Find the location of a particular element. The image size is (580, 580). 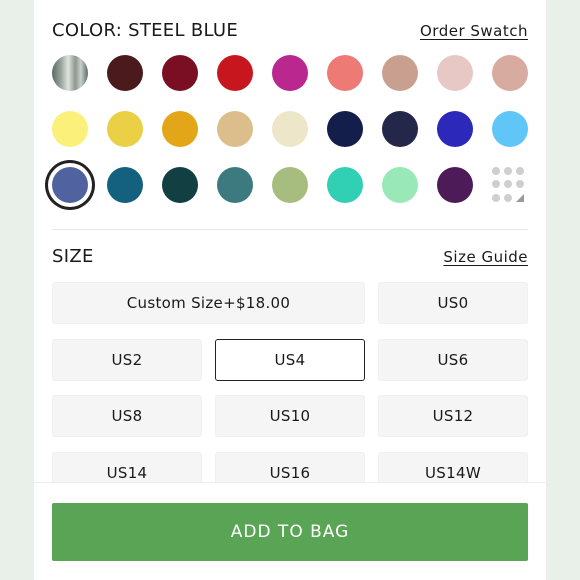

size-guide-link: Size Guide is located at coordinates (485, 257).